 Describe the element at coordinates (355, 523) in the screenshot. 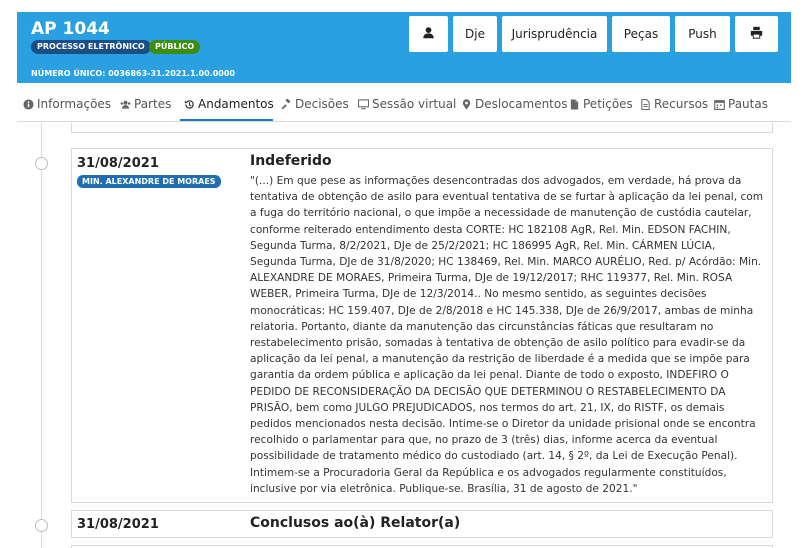

I see `andamento-title: Conclusos ao(à) Relator(a)` at that location.